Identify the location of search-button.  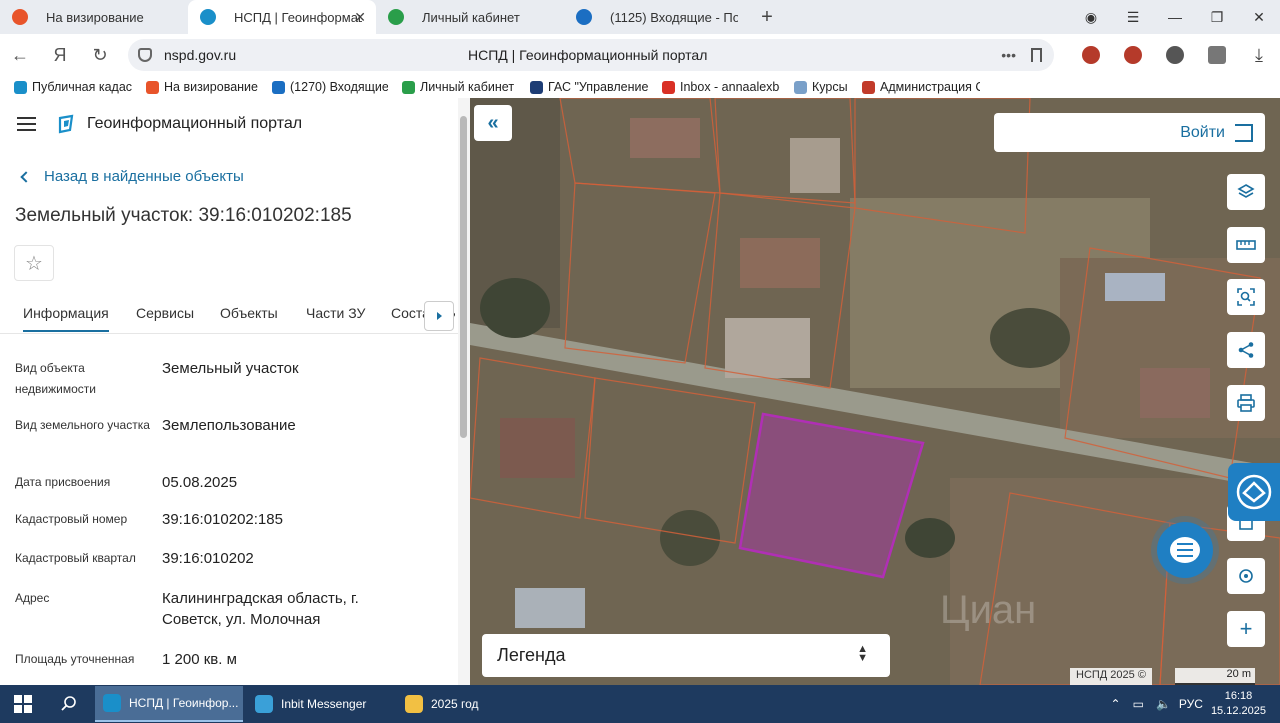
(69, 704).